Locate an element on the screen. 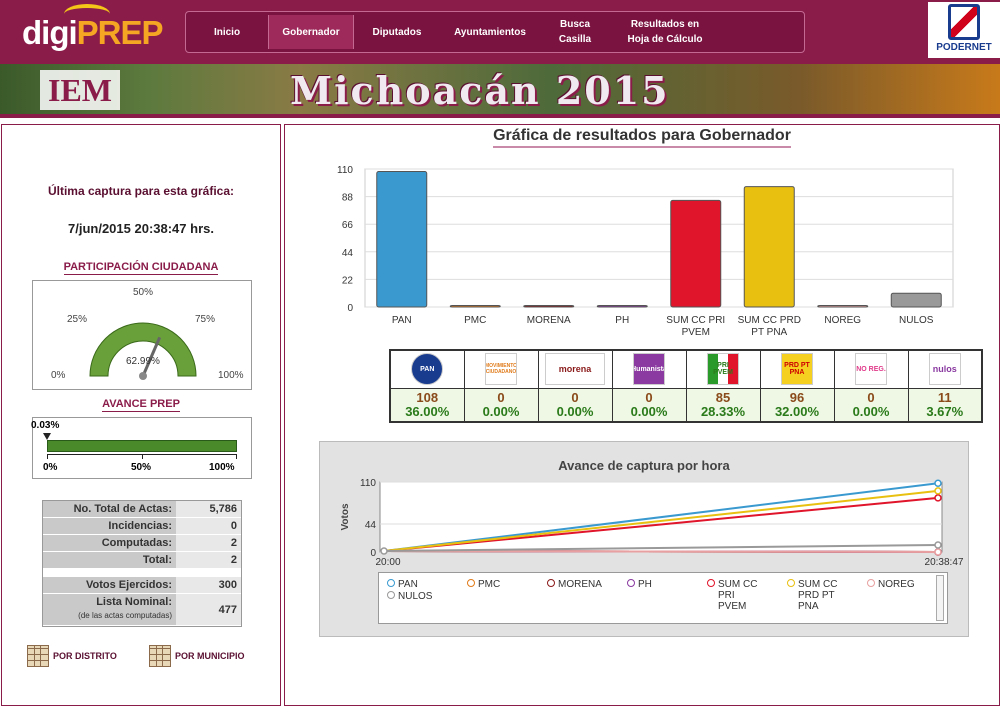 The width and height of the screenshot is (1000, 712). stat-key: Votos Ejercidos: is located at coordinates (109, 585).